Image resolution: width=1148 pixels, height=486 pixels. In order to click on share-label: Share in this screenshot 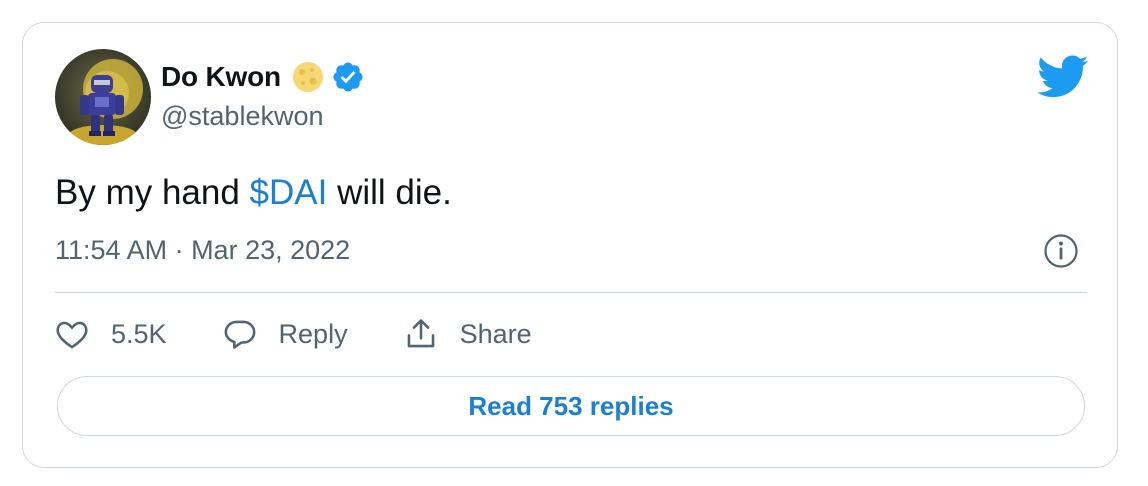, I will do `click(495, 333)`.